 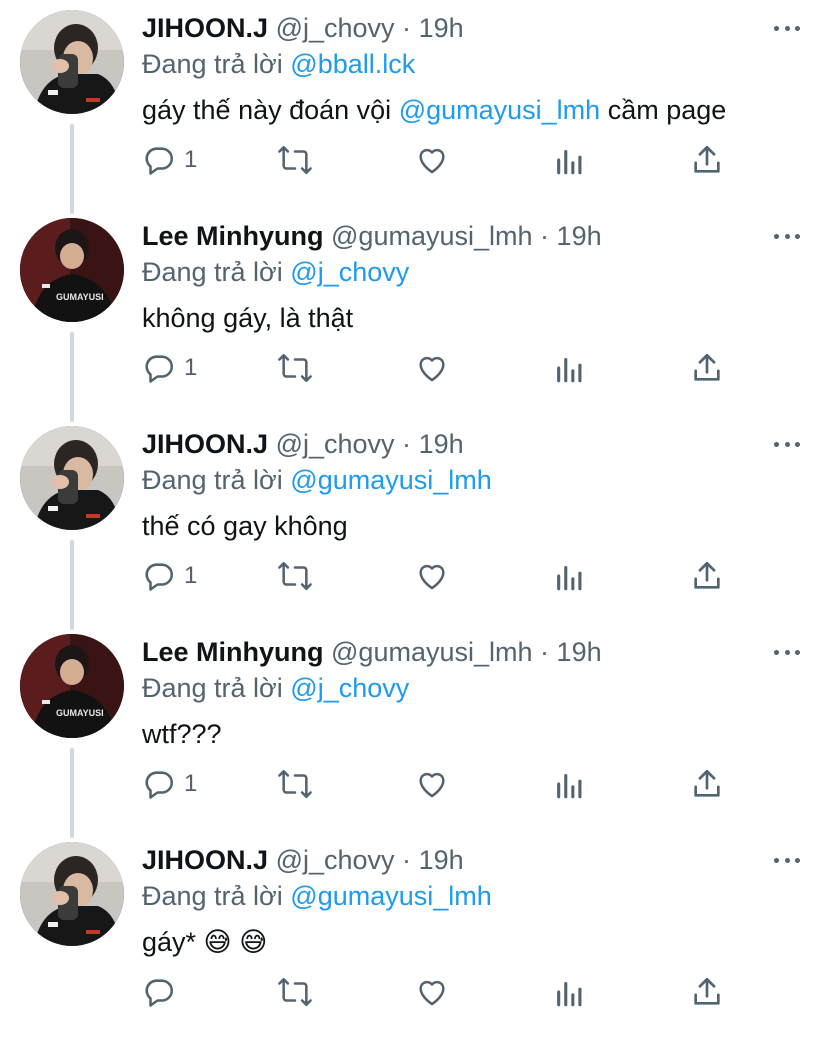 I want to click on reply-button, so click(x=163, y=992).